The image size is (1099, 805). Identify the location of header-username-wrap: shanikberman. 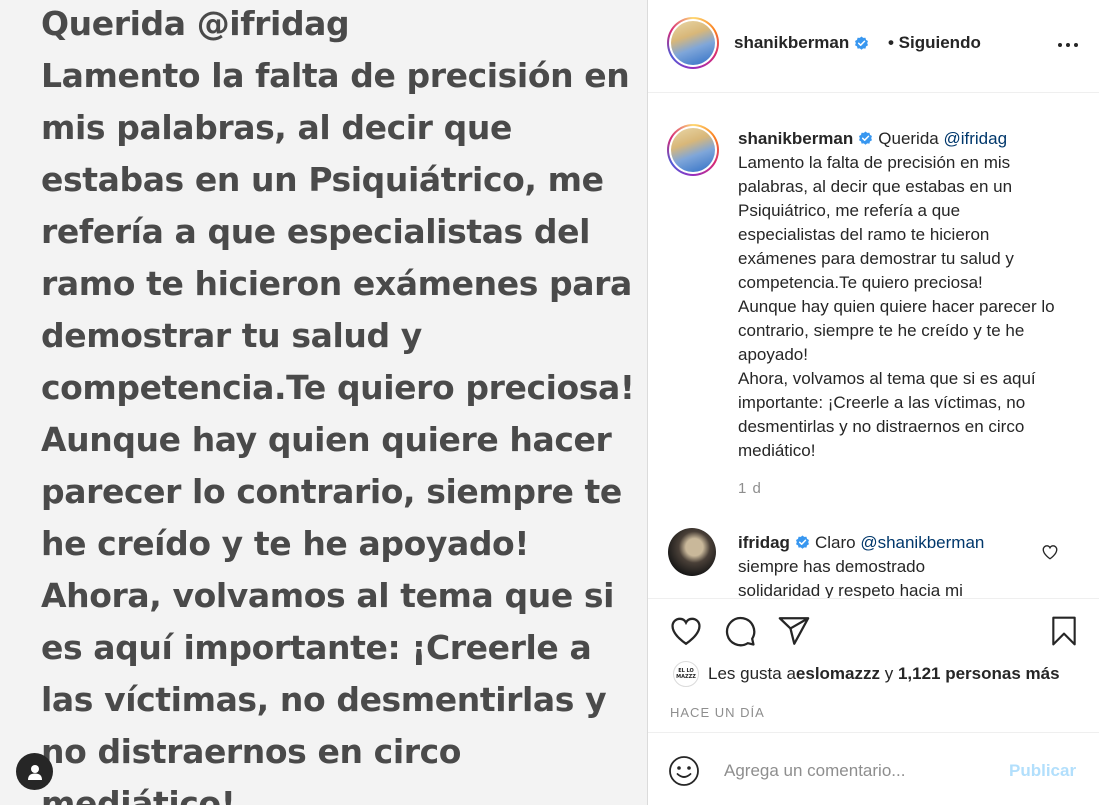
(801, 43).